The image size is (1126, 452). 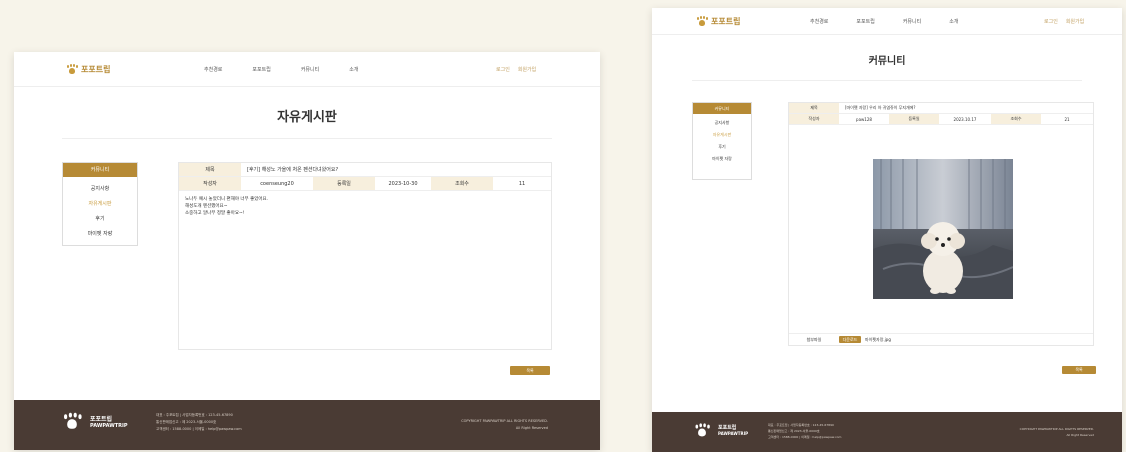 What do you see at coordinates (941, 339) in the screenshot?
I see `attachment-row: 첨부파일 다운로드 마이펫자랑.jpg` at bounding box center [941, 339].